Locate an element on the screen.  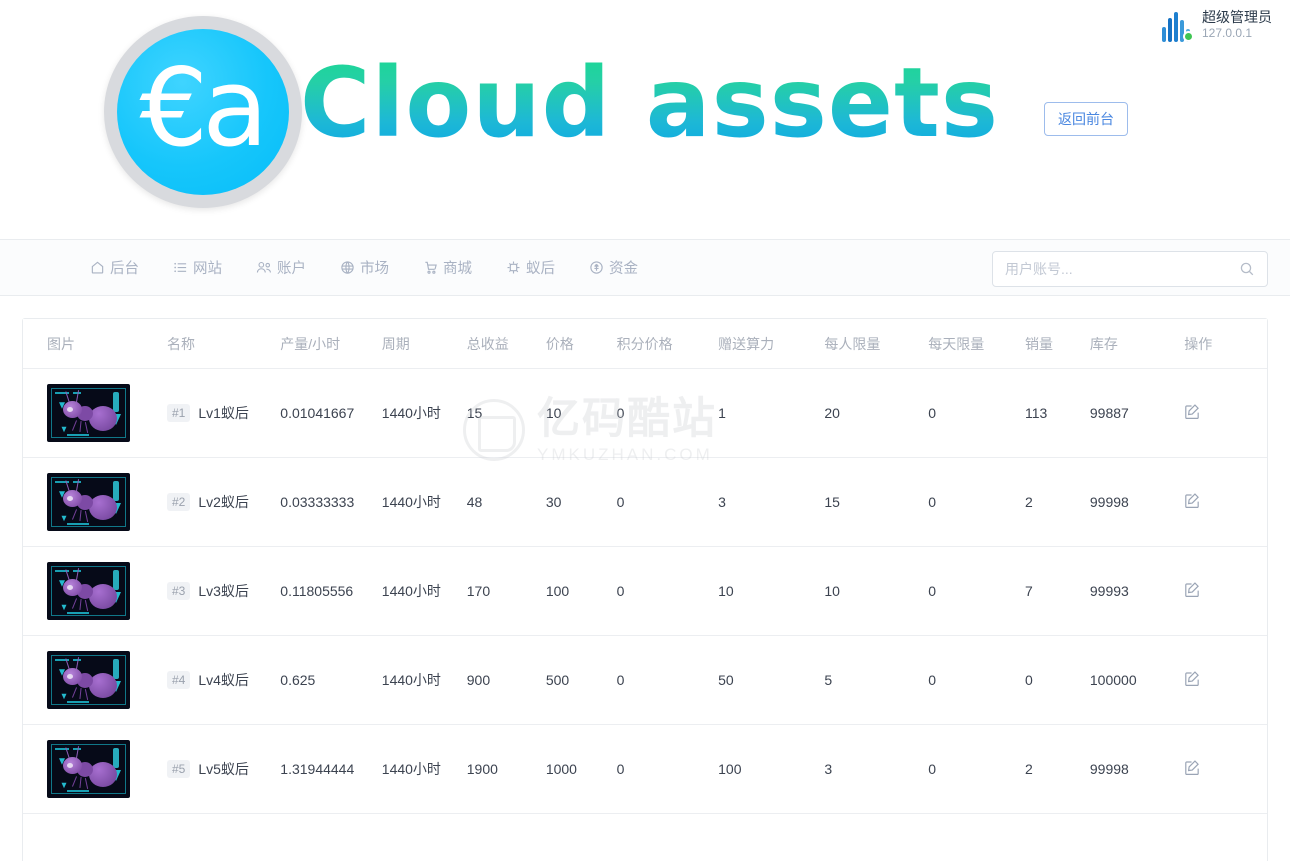
cell-name: #2 Lv2蚁后 is located at coordinates (223, 502).